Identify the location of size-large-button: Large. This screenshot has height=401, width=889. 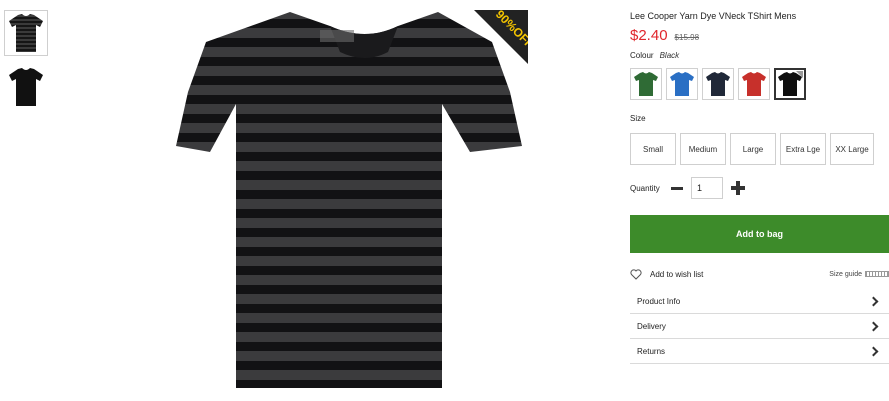
(753, 149).